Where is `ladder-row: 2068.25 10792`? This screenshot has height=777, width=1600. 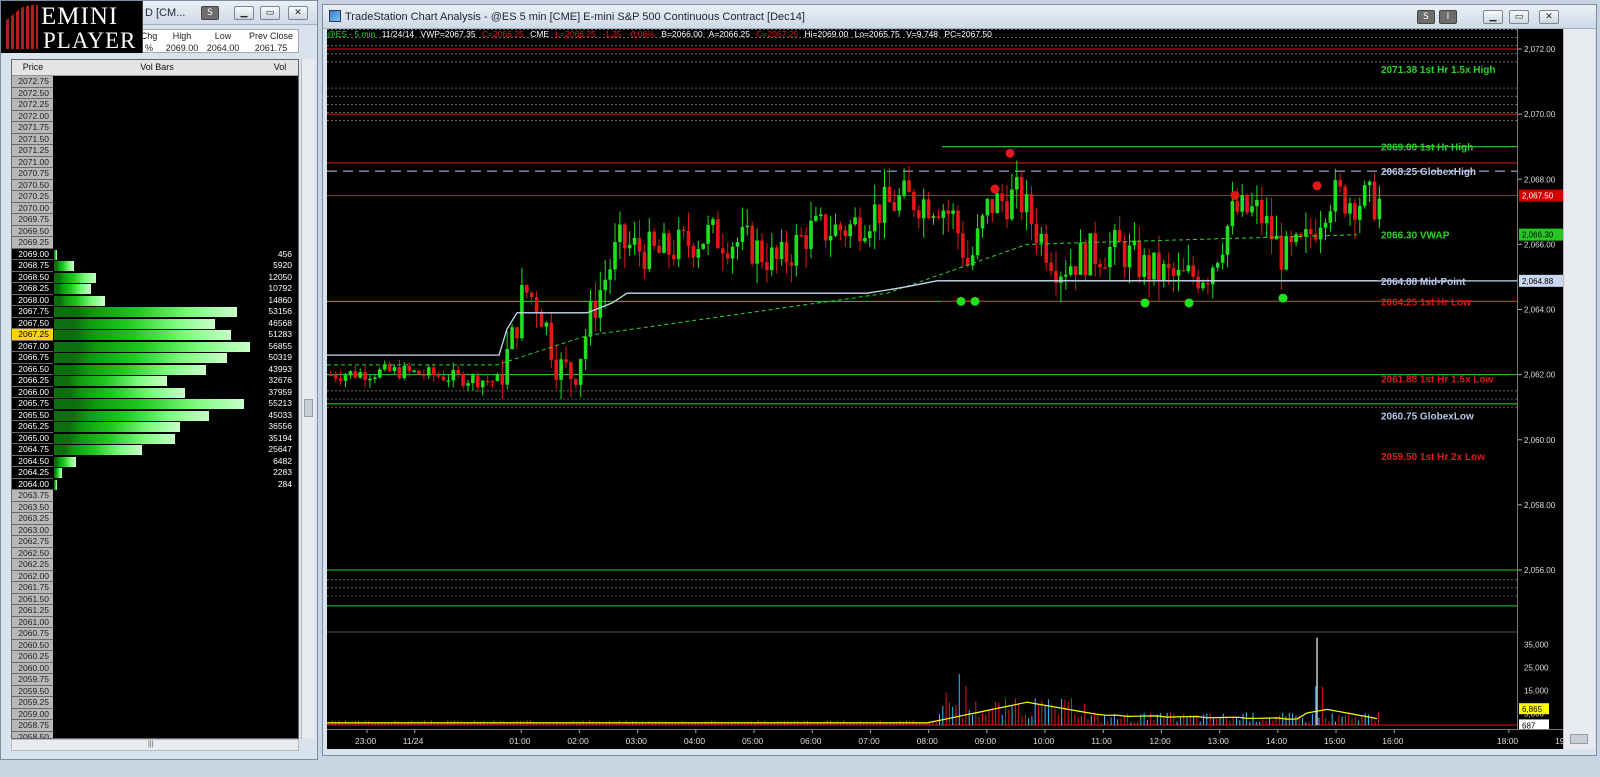
ladder-row: 2068.25 10792 is located at coordinates (155, 289).